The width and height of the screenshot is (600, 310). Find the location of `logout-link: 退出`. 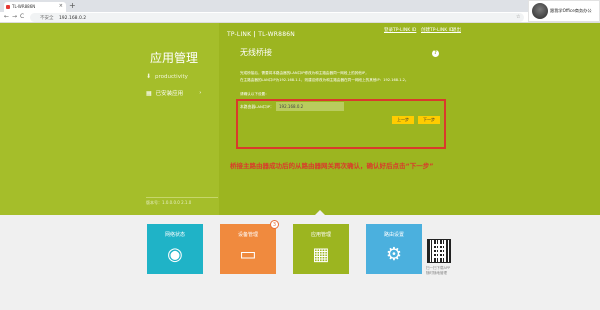

logout-link: 退出 is located at coordinates (456, 30).